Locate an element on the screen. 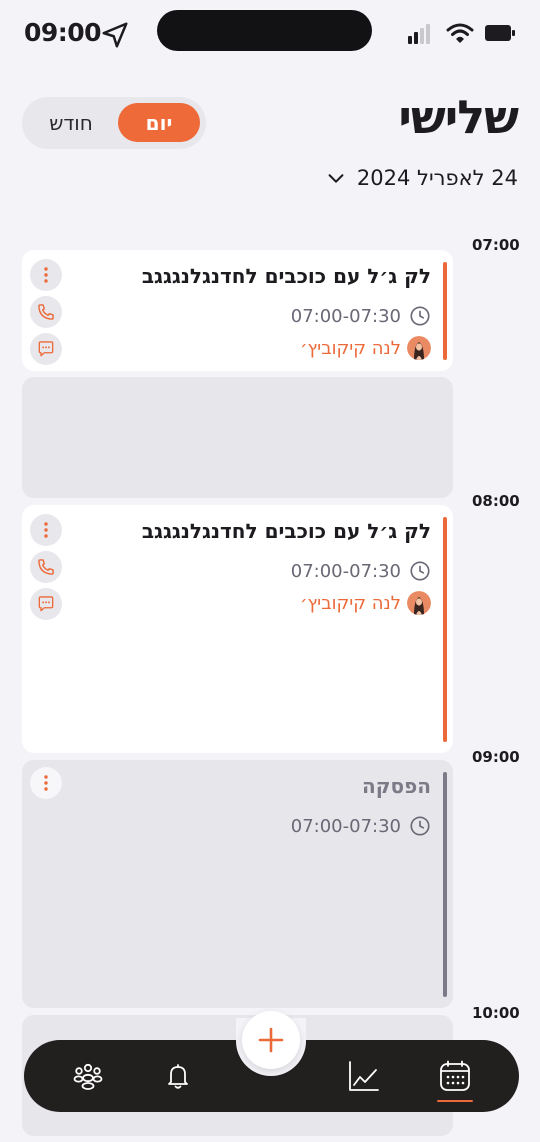 The height and width of the screenshot is (1142, 540). status-time: 09:00 is located at coordinates (63, 32).